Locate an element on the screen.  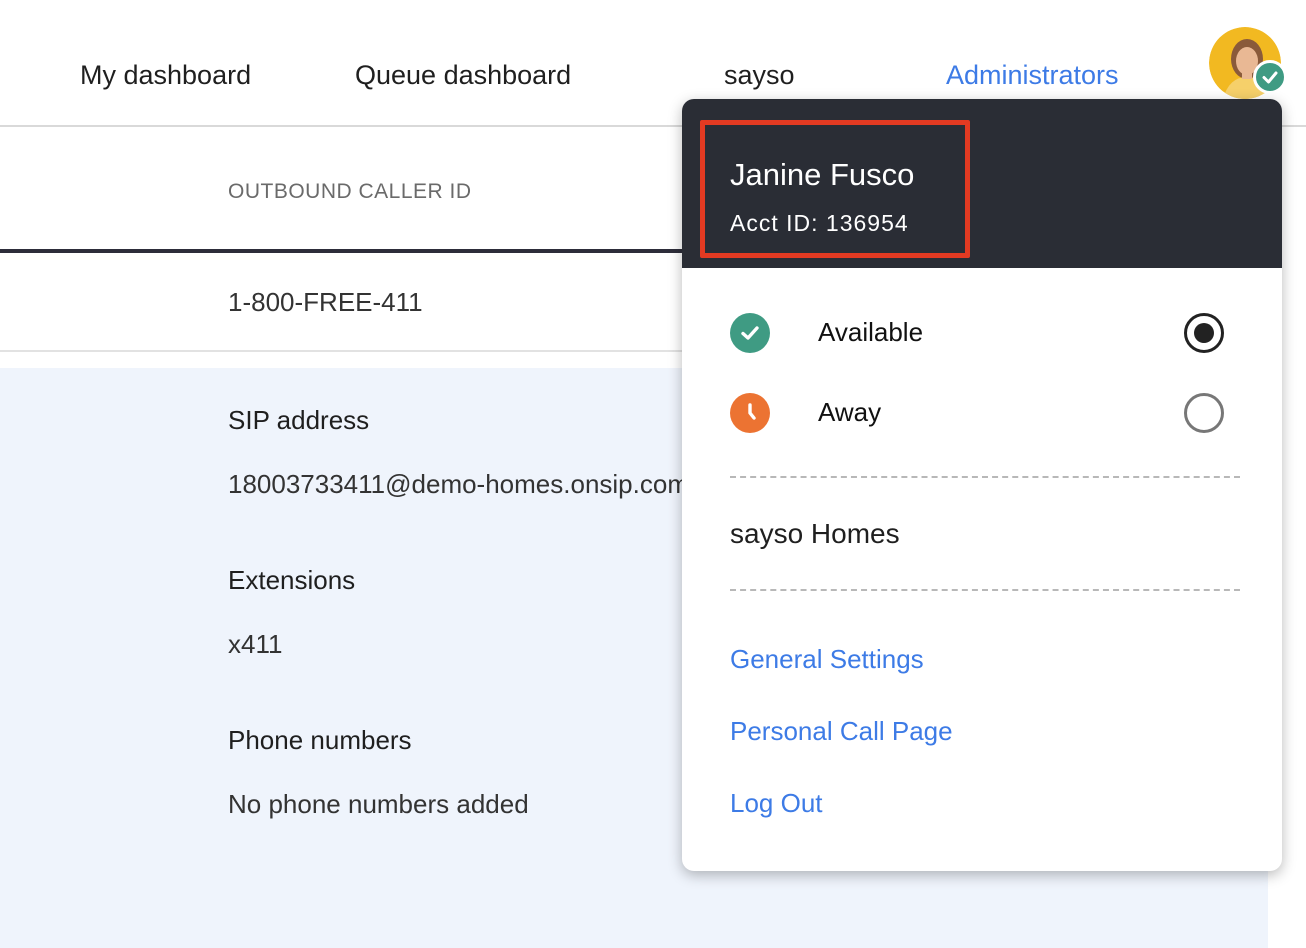
status-option-available: Available is located at coordinates (980, 333).